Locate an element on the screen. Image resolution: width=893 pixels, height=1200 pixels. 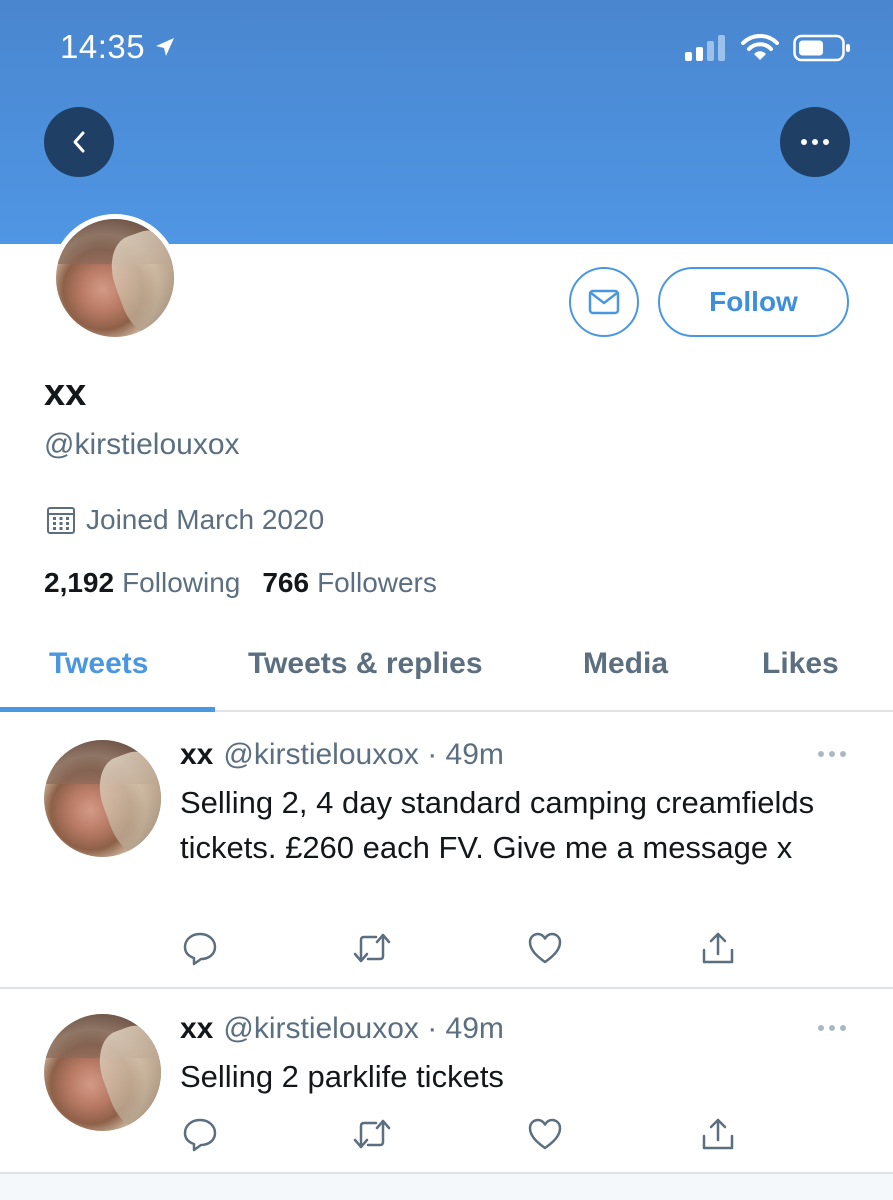
more-options-button is located at coordinates (815, 142).